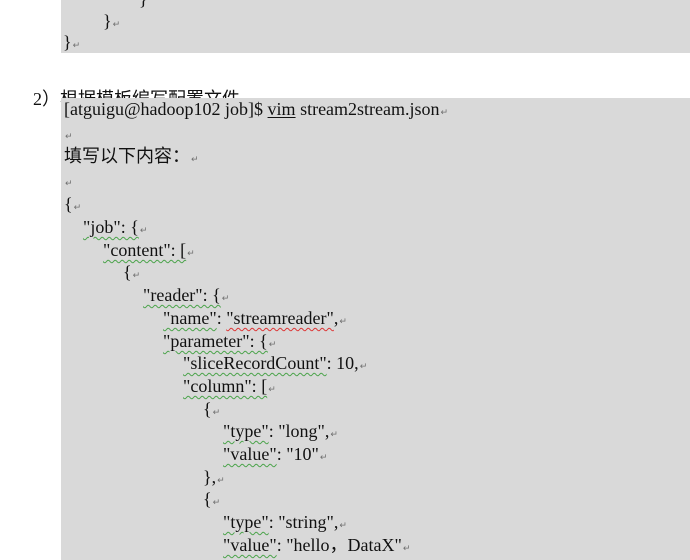  What do you see at coordinates (69, 184) in the screenshot?
I see `blank-line: ↵` at bounding box center [69, 184].